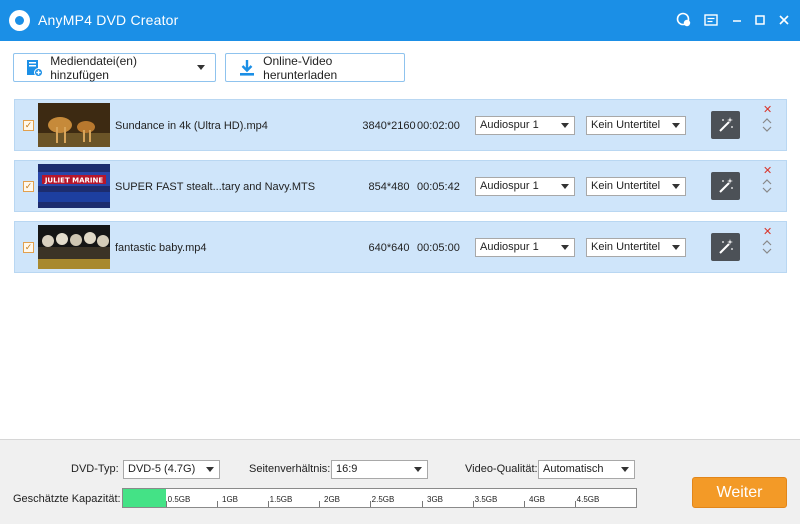  I want to click on file-duration: 00:05:00, so click(438, 248).